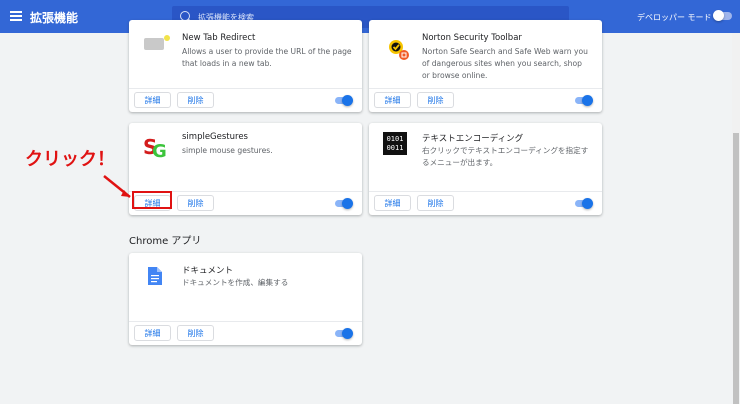  I want to click on page-scrollbar, so click(736, 218).